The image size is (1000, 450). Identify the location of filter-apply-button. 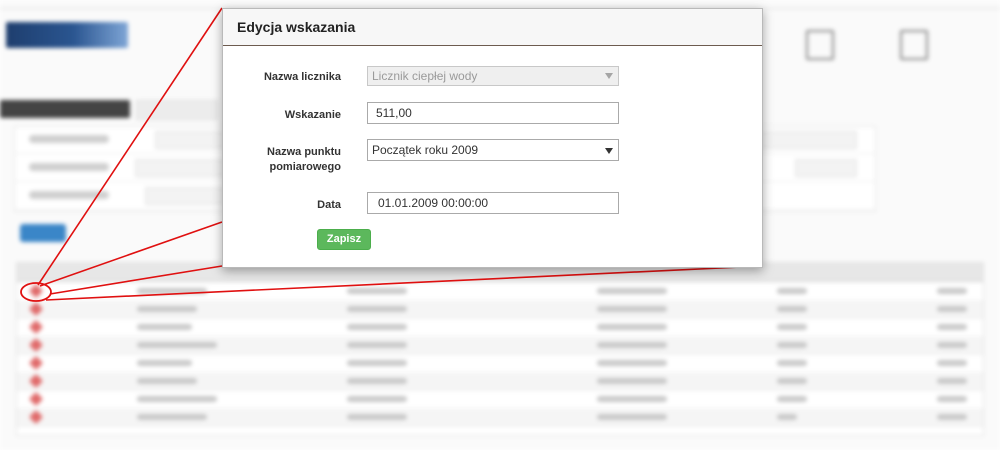
(43, 233).